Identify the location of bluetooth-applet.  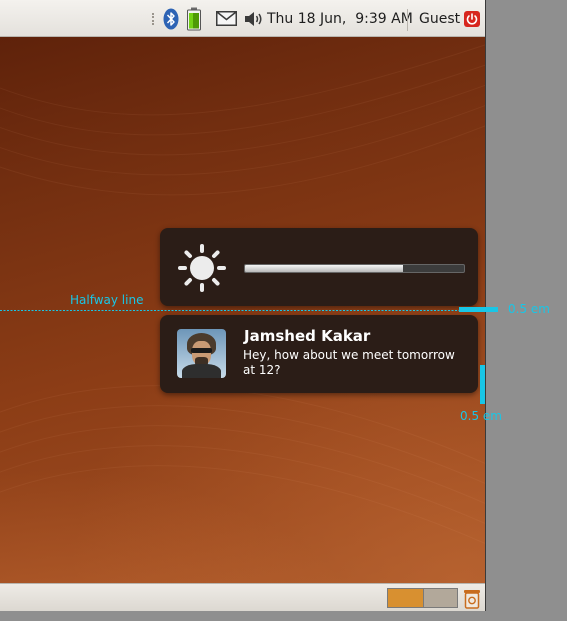
(171, 18).